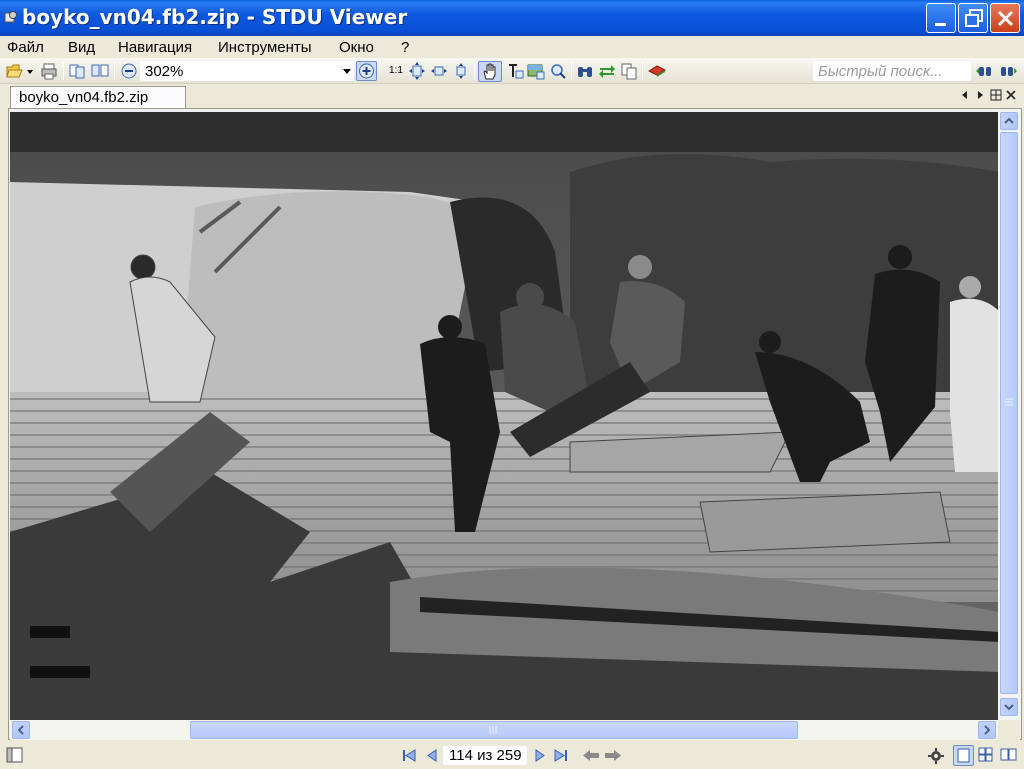 This screenshot has height=769, width=1024. Describe the element at coordinates (941, 18) in the screenshot. I see `minimize-button` at that location.